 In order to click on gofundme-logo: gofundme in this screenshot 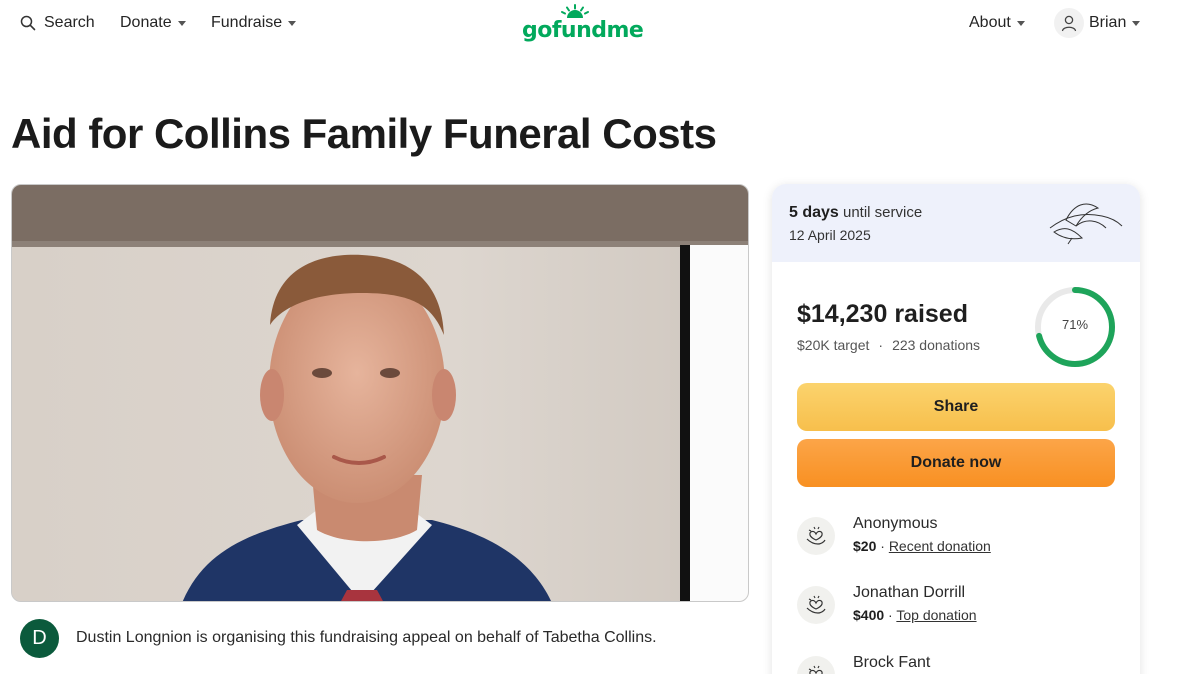, I will do `click(583, 24)`.